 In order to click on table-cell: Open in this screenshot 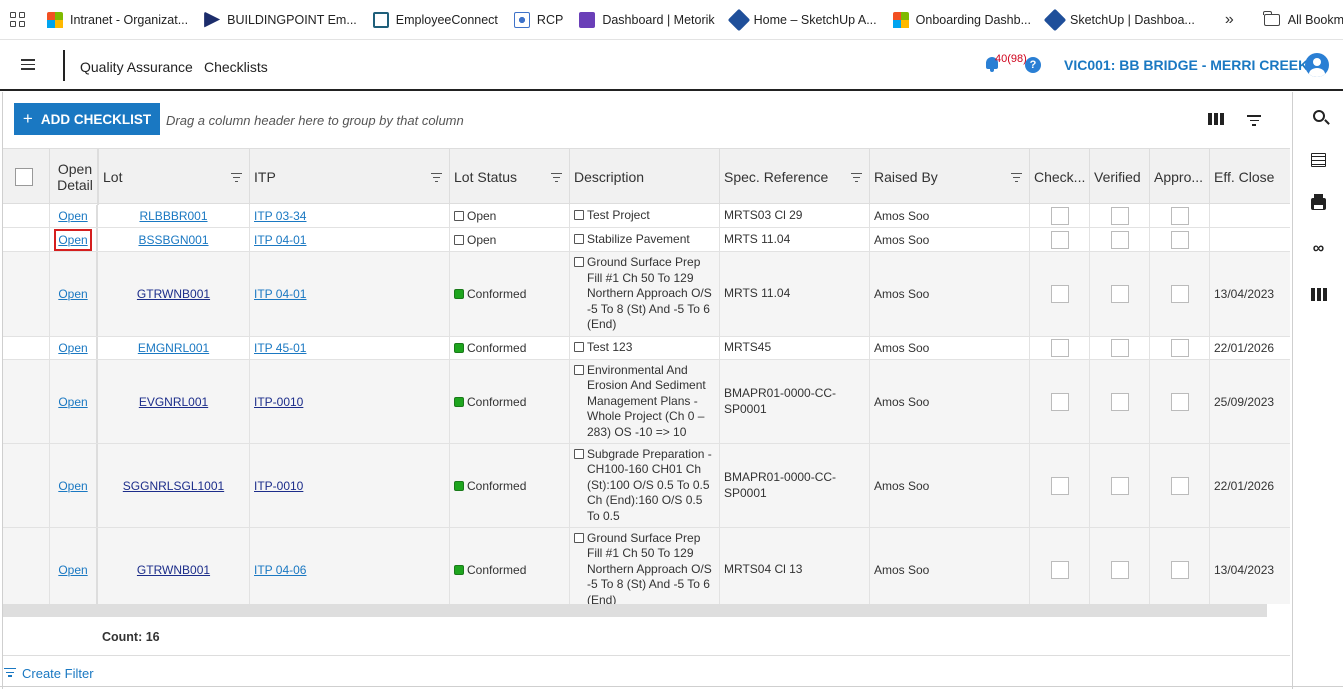, I will do `click(74, 216)`.